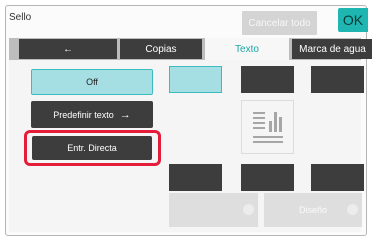  What do you see at coordinates (353, 20) in the screenshot?
I see `ok-button: OK` at bounding box center [353, 20].